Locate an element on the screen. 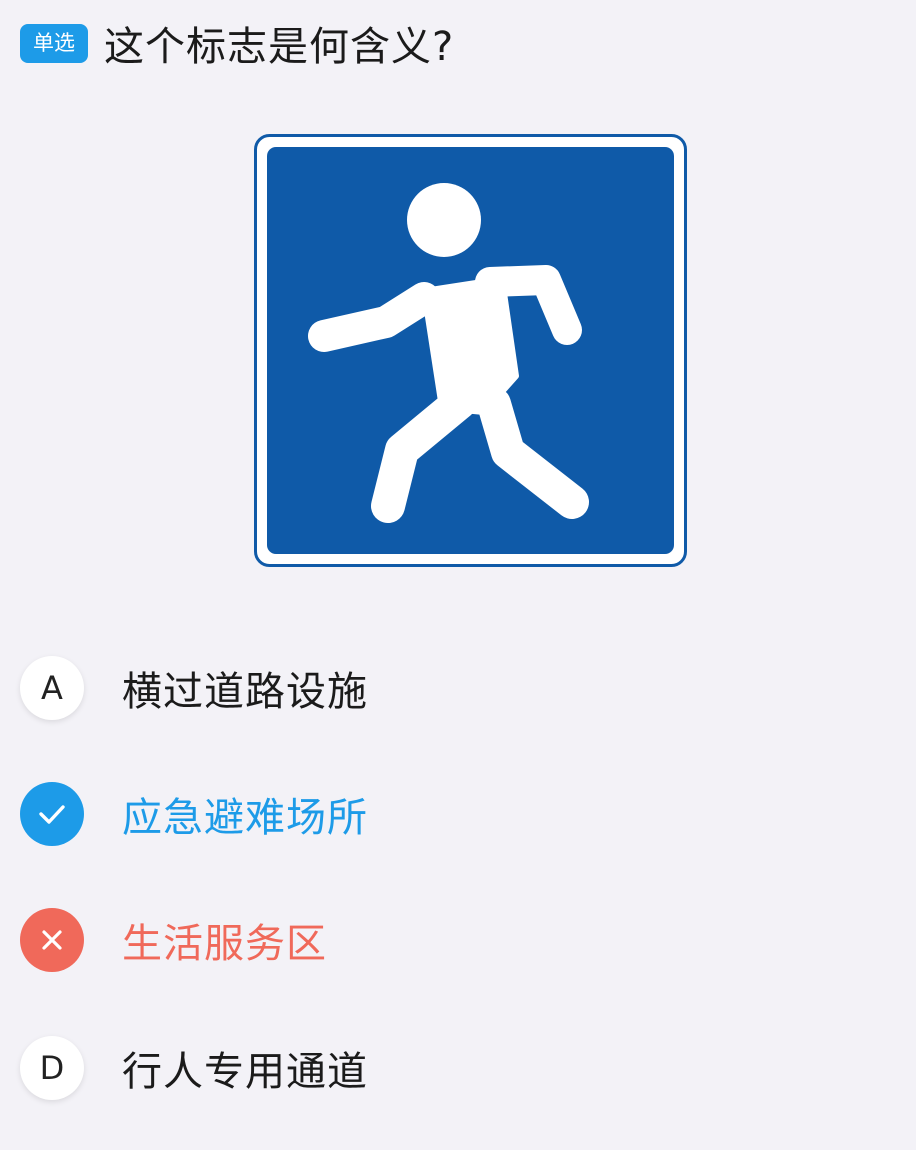 The width and height of the screenshot is (916, 1150). question-text: 这个标志是何含义? is located at coordinates (279, 47).